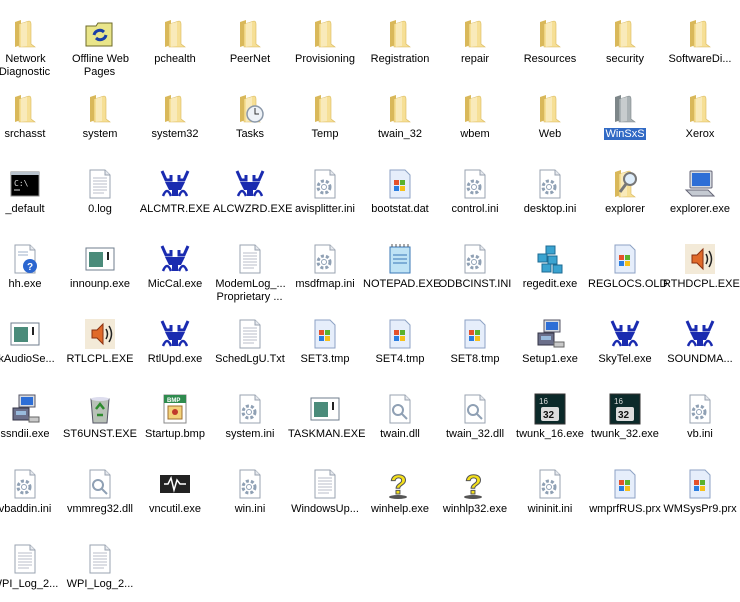  Describe the element at coordinates (325, 59) in the screenshot. I see `file-item-label: Provisioning` at that location.